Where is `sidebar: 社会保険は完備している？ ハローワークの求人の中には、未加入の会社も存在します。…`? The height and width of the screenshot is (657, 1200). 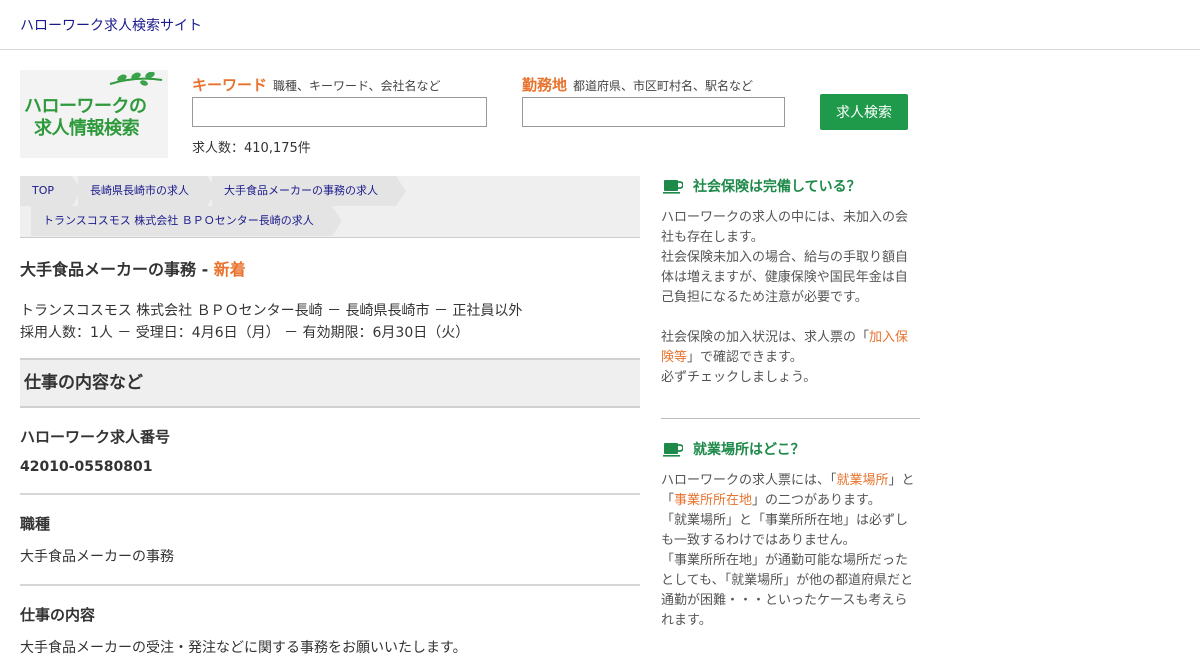
sidebar: 社会保険は完備している？ ハローワークの求人の中には、未加入の会社も存在します。… is located at coordinates (790, 403).